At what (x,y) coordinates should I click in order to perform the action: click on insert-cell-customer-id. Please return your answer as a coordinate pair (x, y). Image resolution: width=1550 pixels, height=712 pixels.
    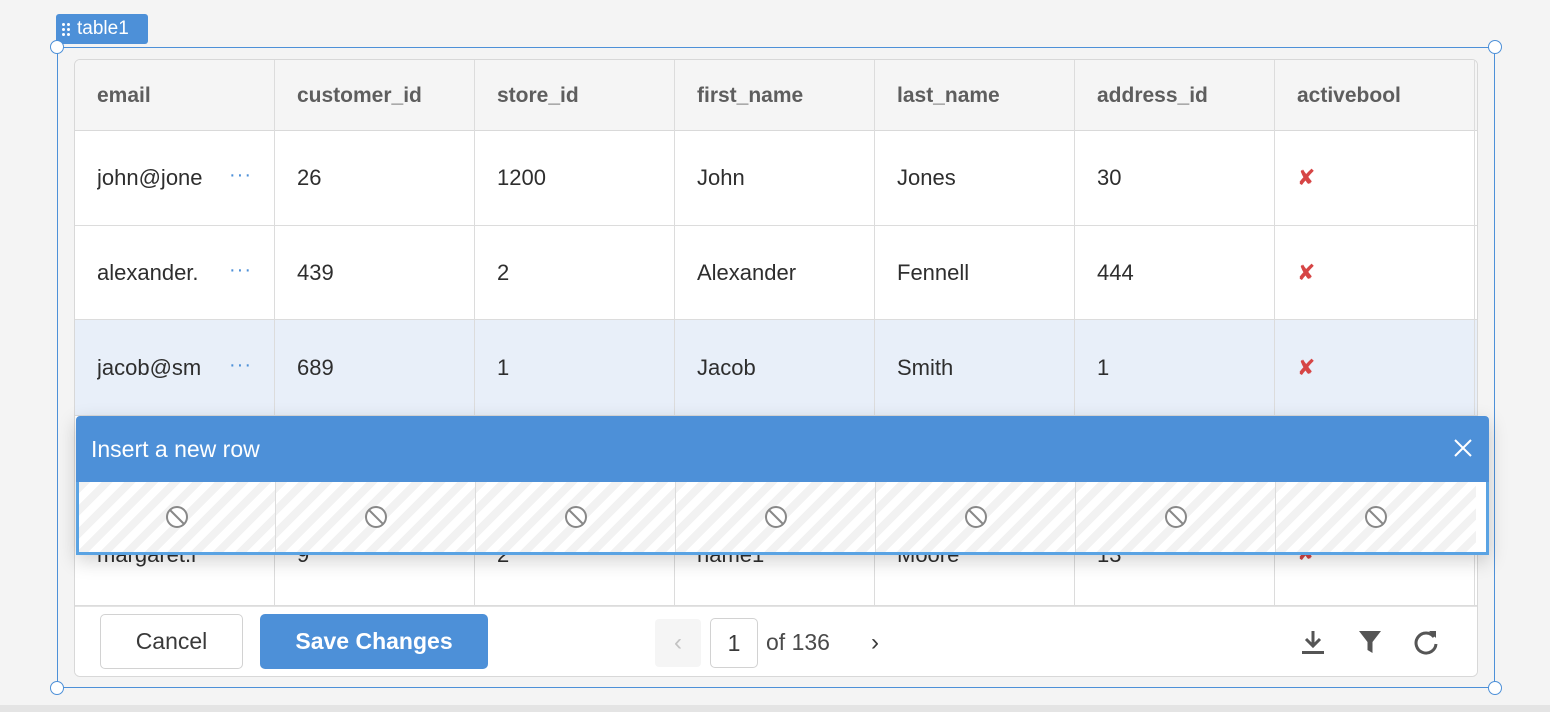
    Looking at the image, I should click on (376, 517).